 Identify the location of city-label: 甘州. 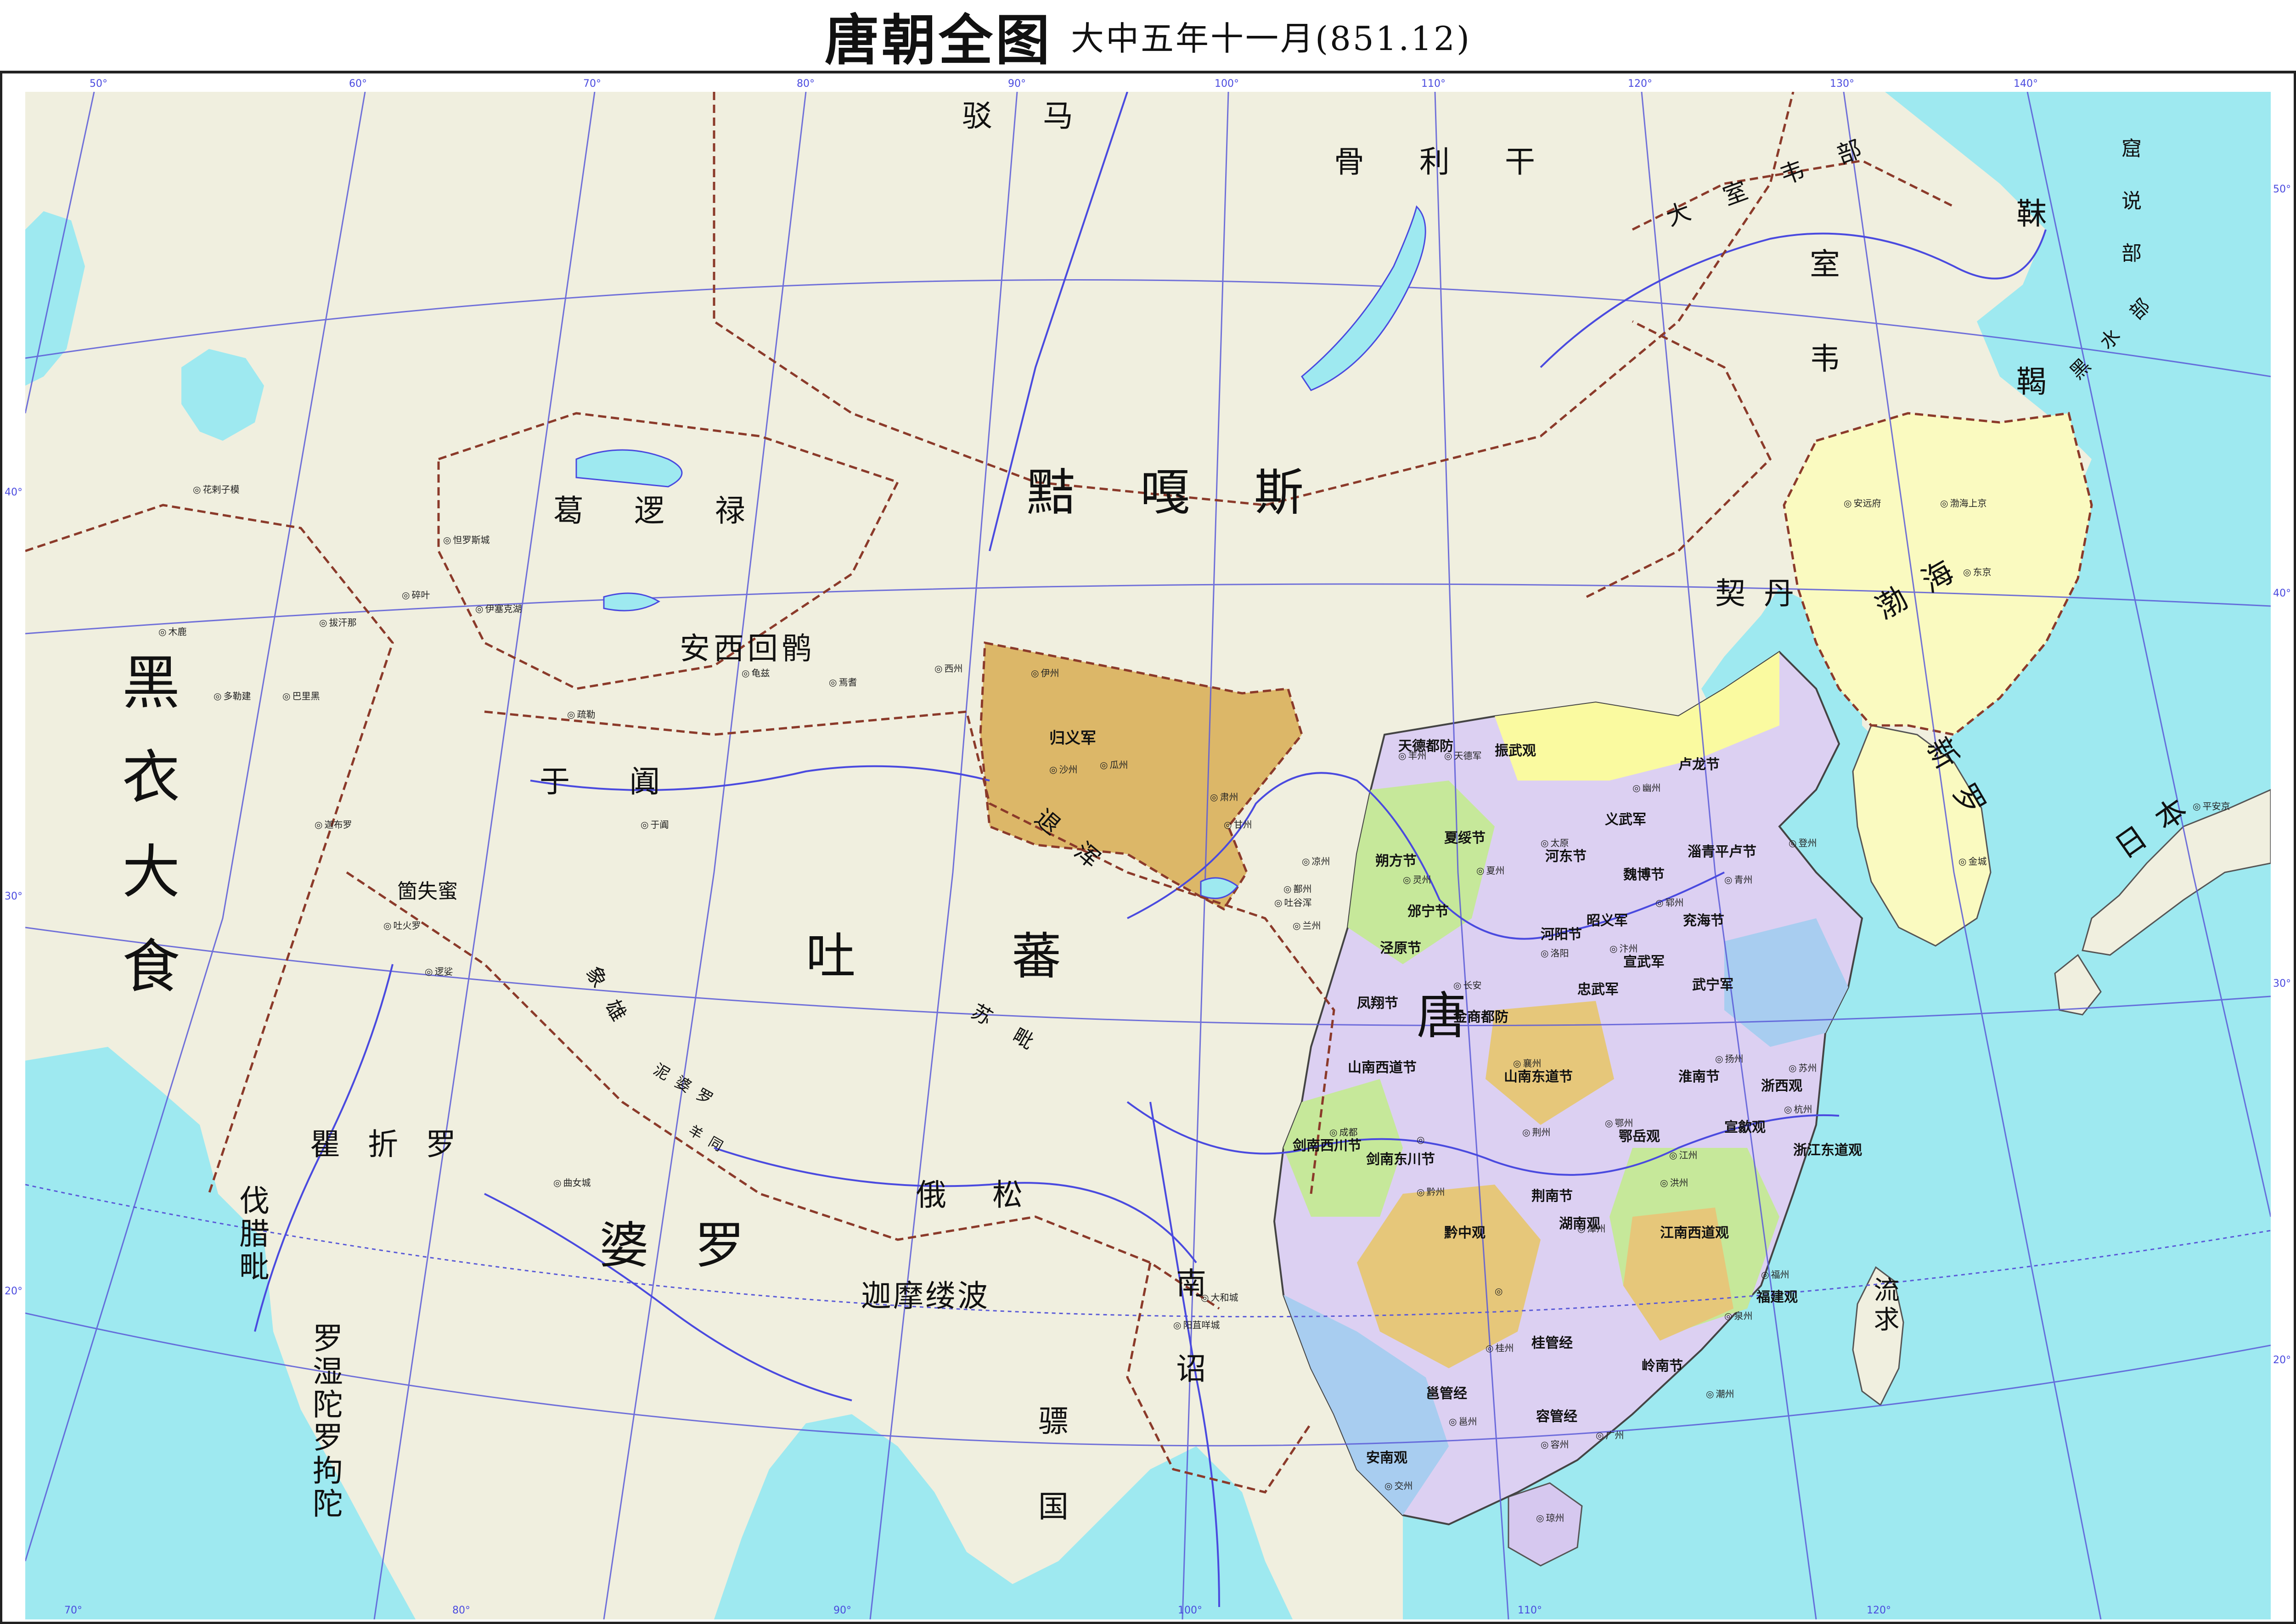
(1238, 824).